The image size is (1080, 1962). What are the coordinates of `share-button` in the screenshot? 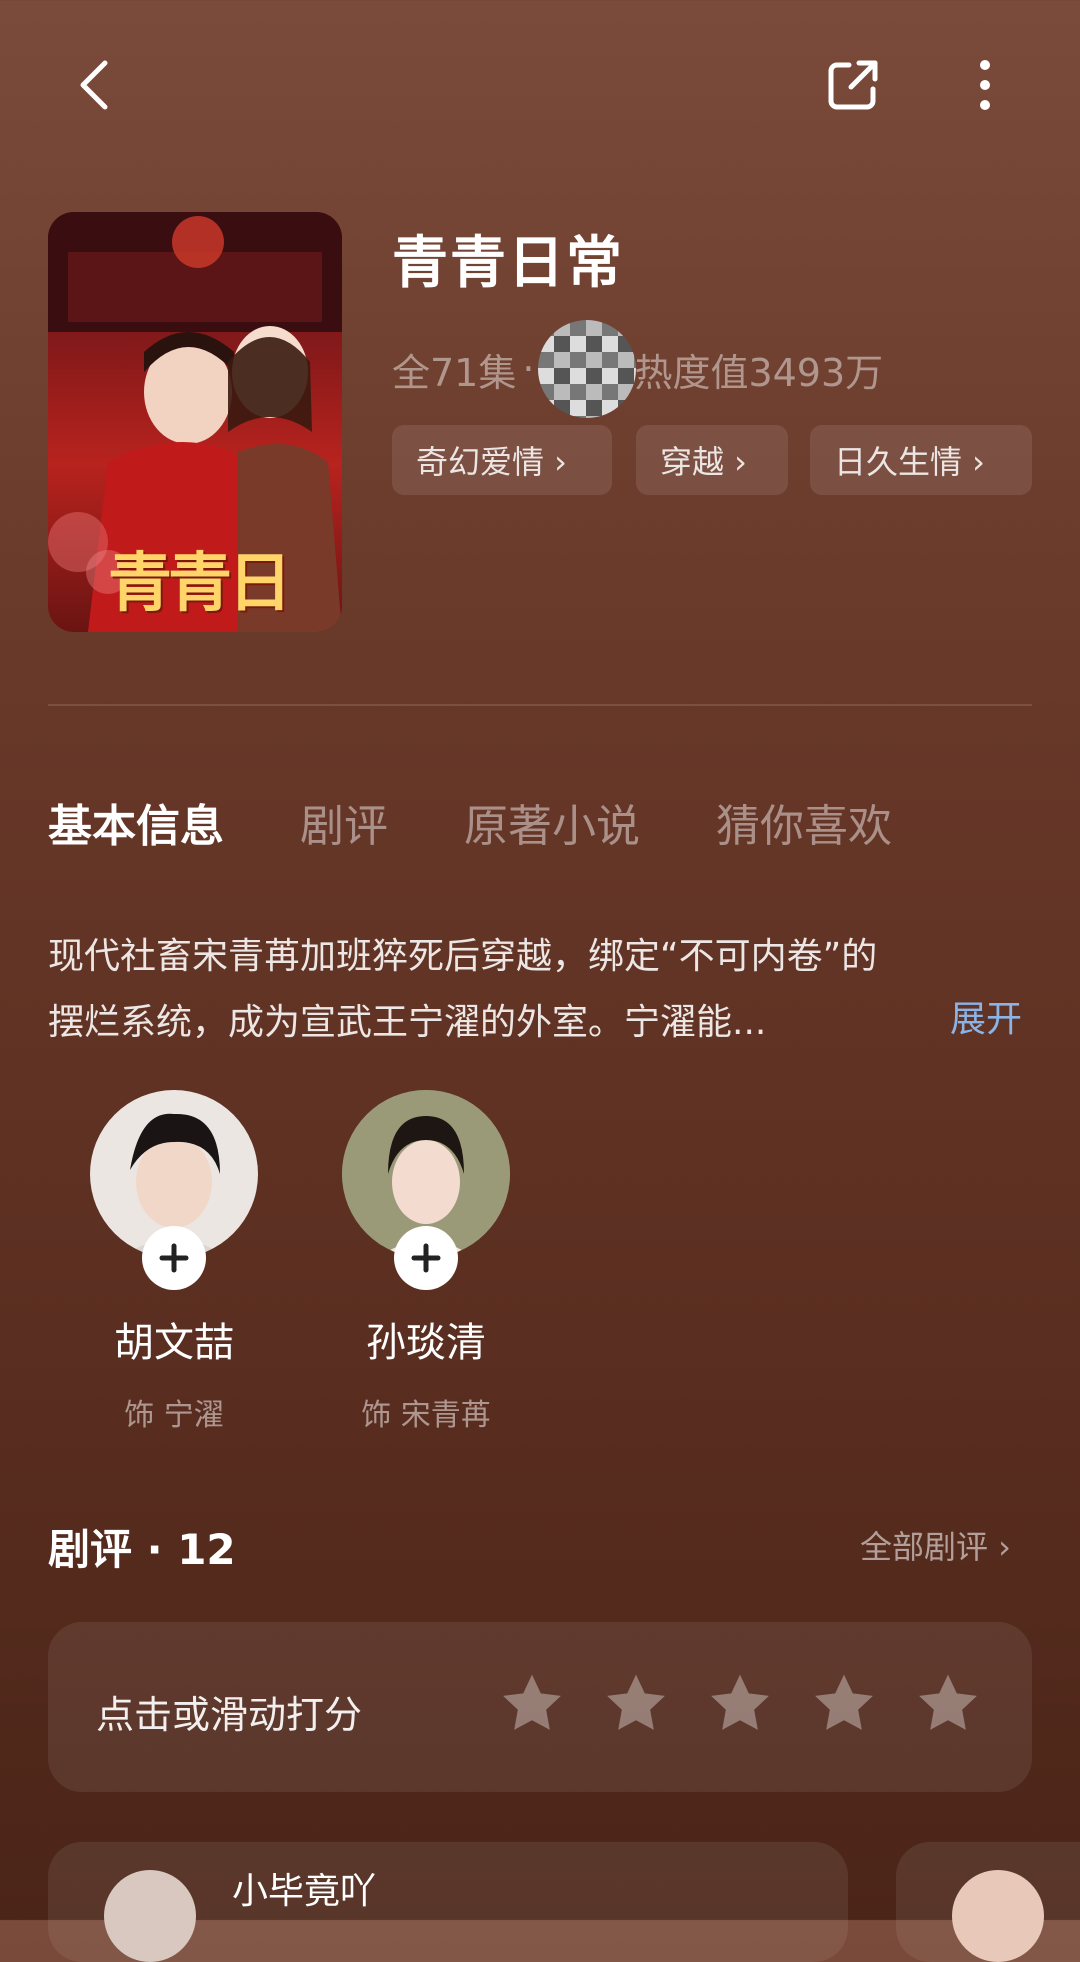 It's located at (853, 85).